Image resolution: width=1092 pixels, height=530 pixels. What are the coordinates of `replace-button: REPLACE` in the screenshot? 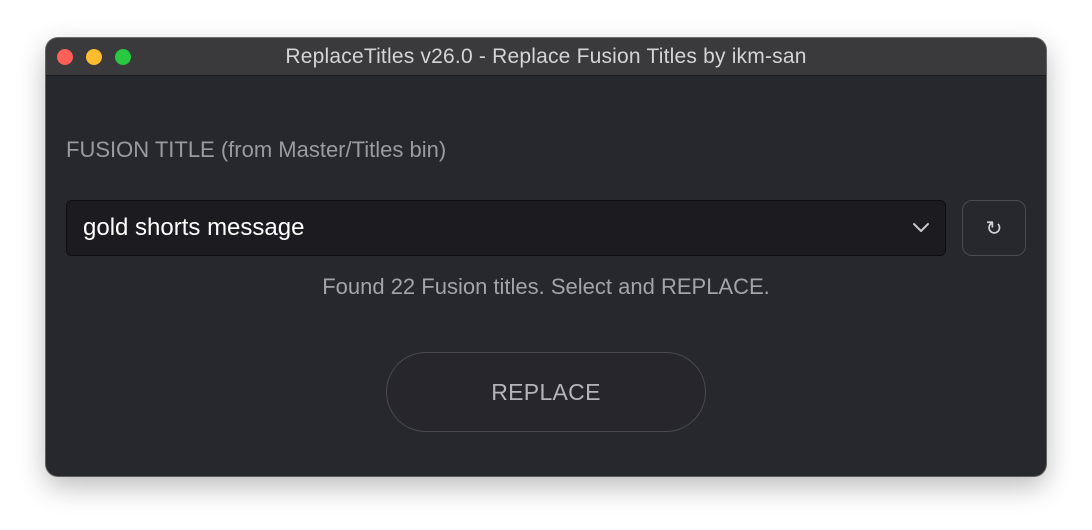 It's located at (546, 392).